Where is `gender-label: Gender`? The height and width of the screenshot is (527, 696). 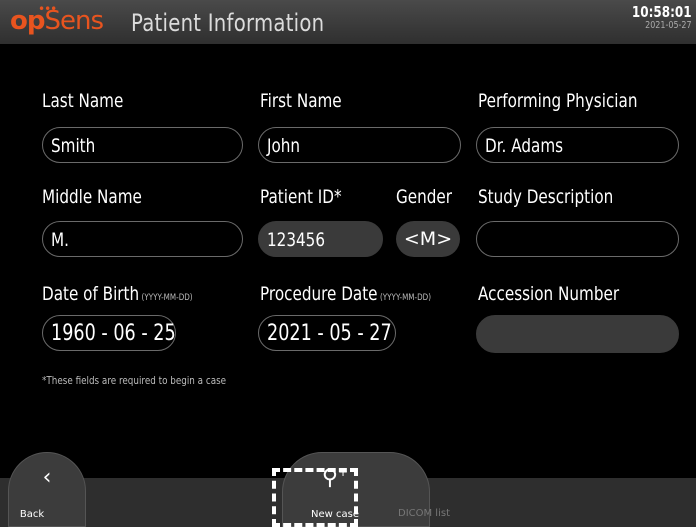 gender-label: Gender is located at coordinates (424, 197).